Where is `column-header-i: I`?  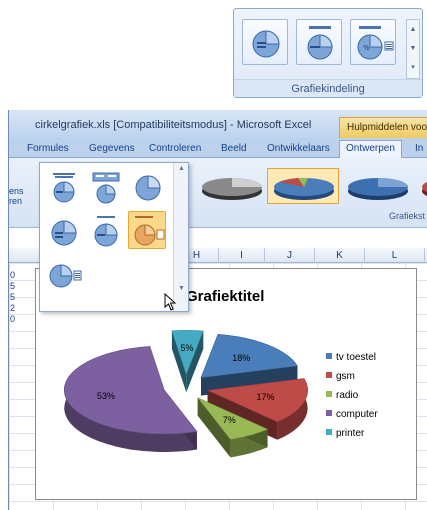 column-header-i: I is located at coordinates (242, 255).